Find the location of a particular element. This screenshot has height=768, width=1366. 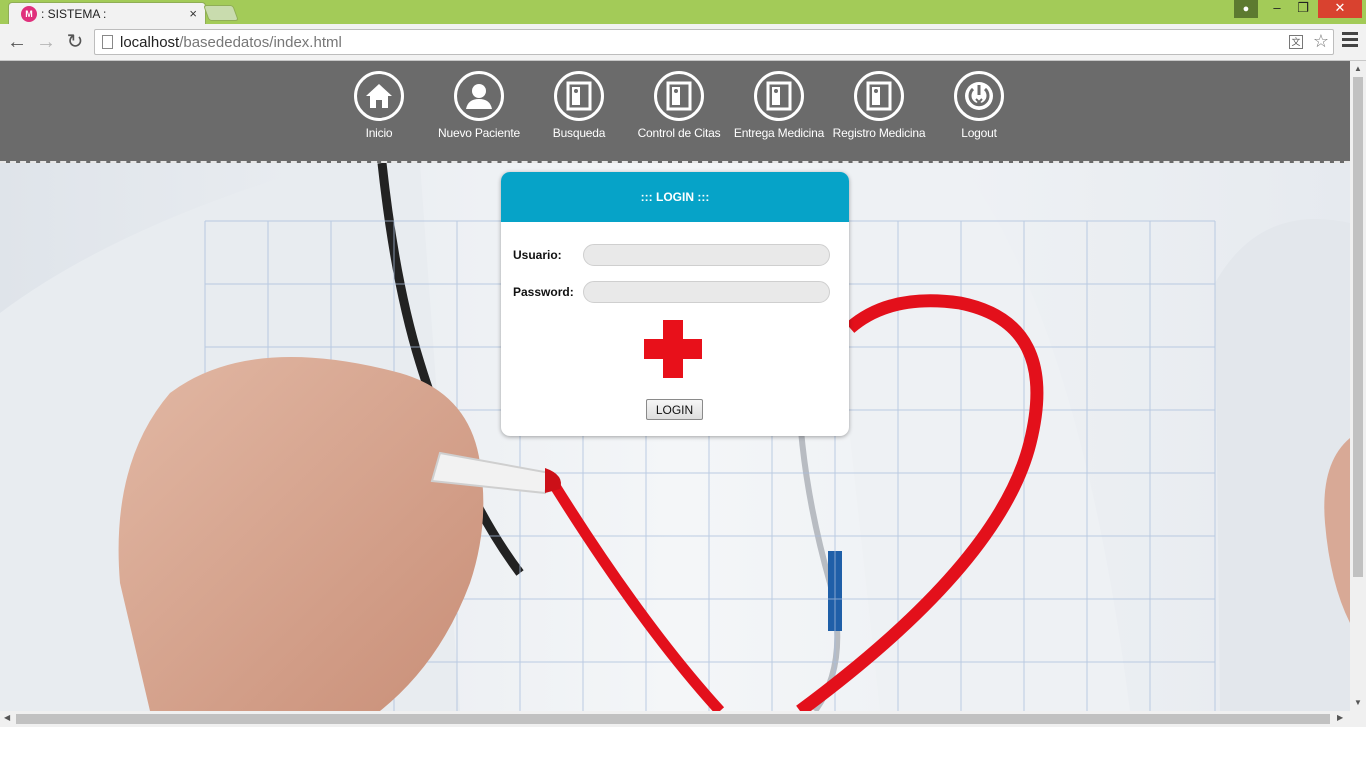

profile-icon: ● is located at coordinates (1246, 9).